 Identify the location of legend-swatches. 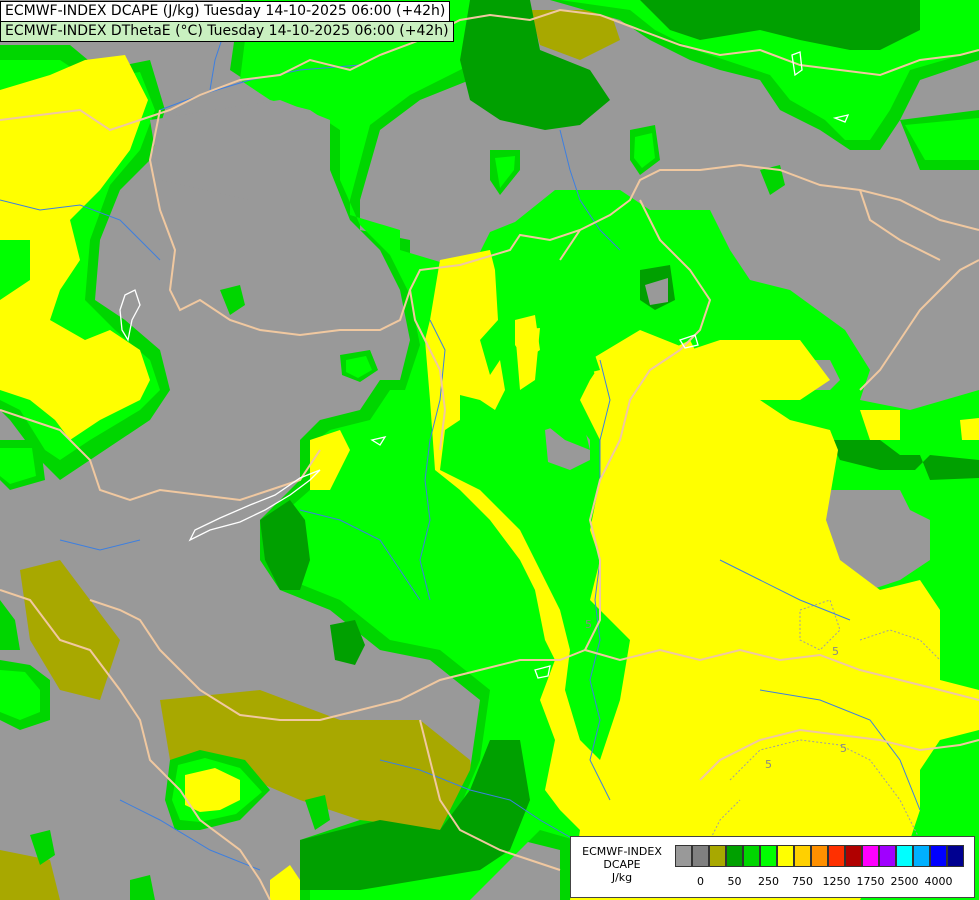
(819, 856).